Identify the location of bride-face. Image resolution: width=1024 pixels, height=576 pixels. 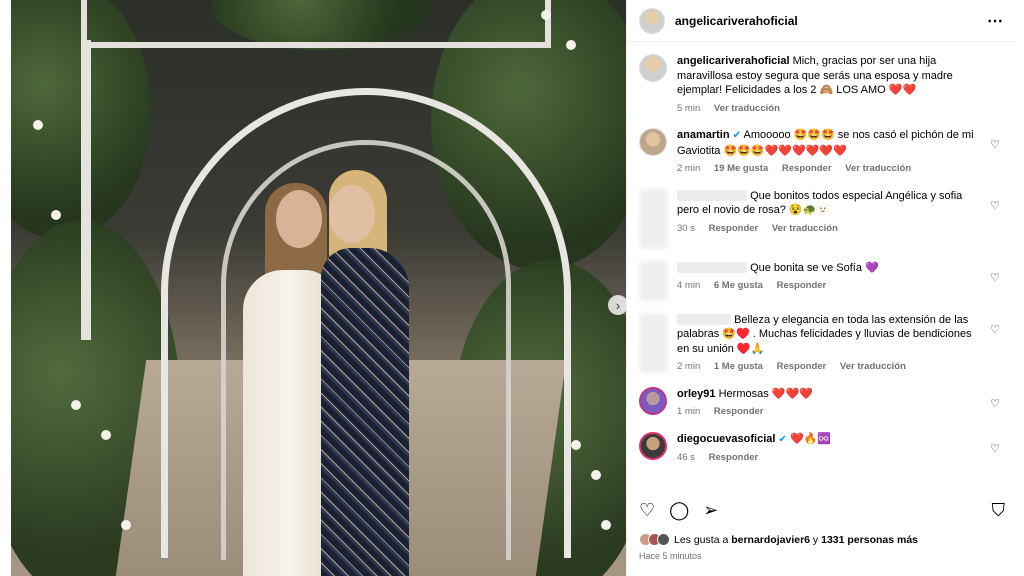
(299, 219).